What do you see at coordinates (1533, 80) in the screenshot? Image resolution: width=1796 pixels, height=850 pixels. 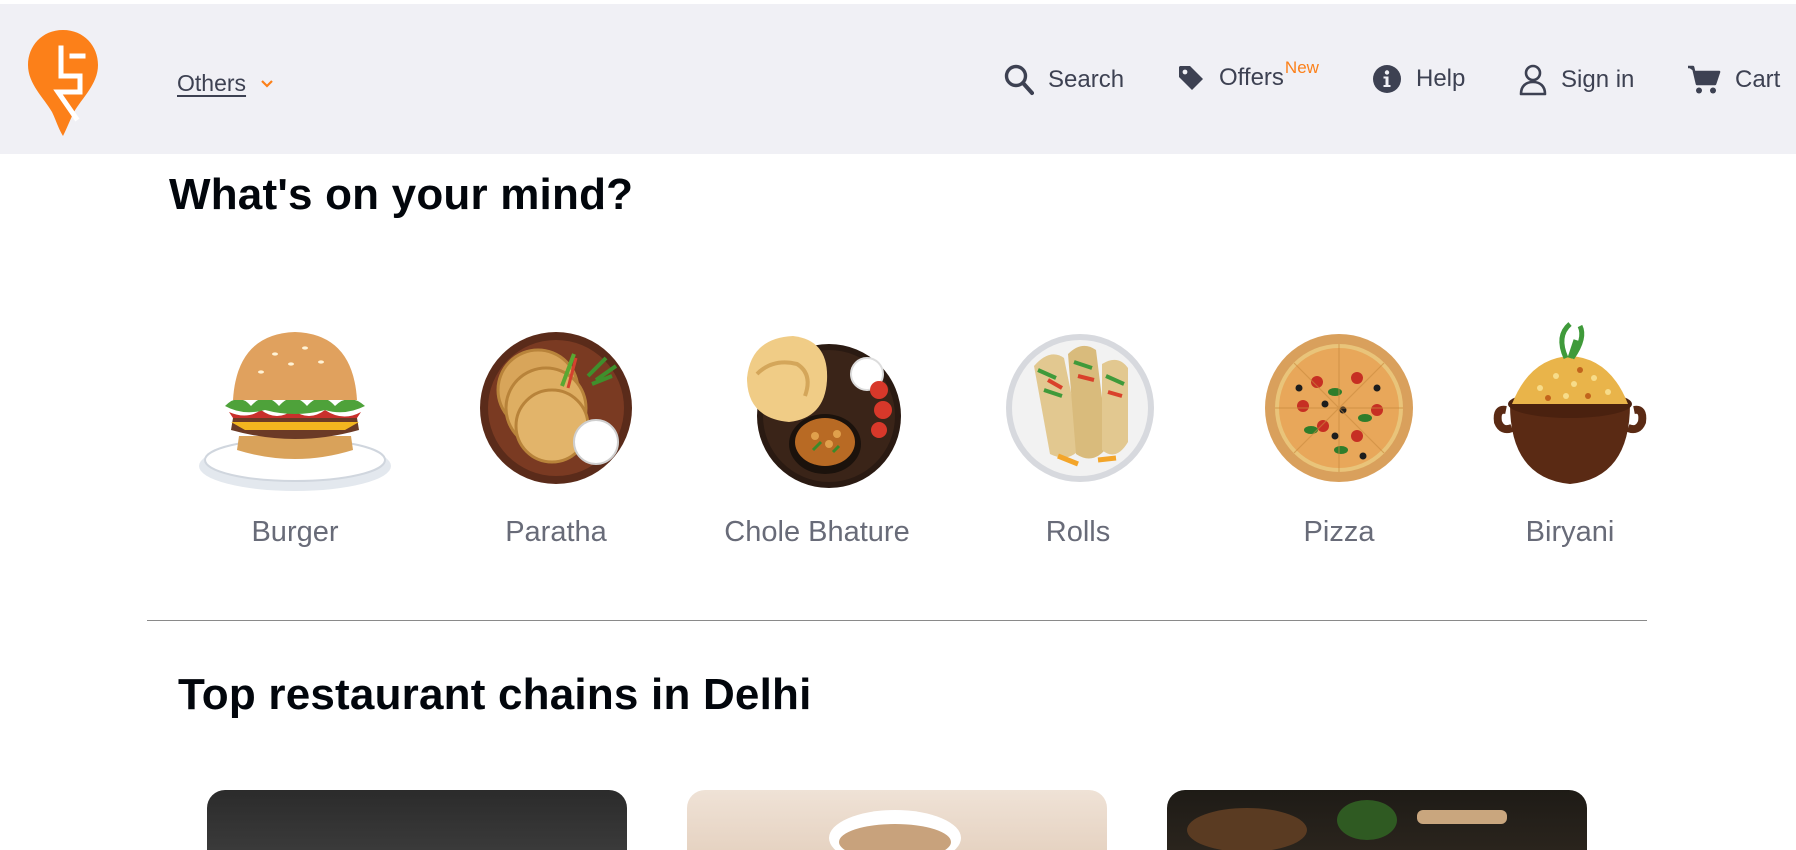 I see `user-icon` at bounding box center [1533, 80].